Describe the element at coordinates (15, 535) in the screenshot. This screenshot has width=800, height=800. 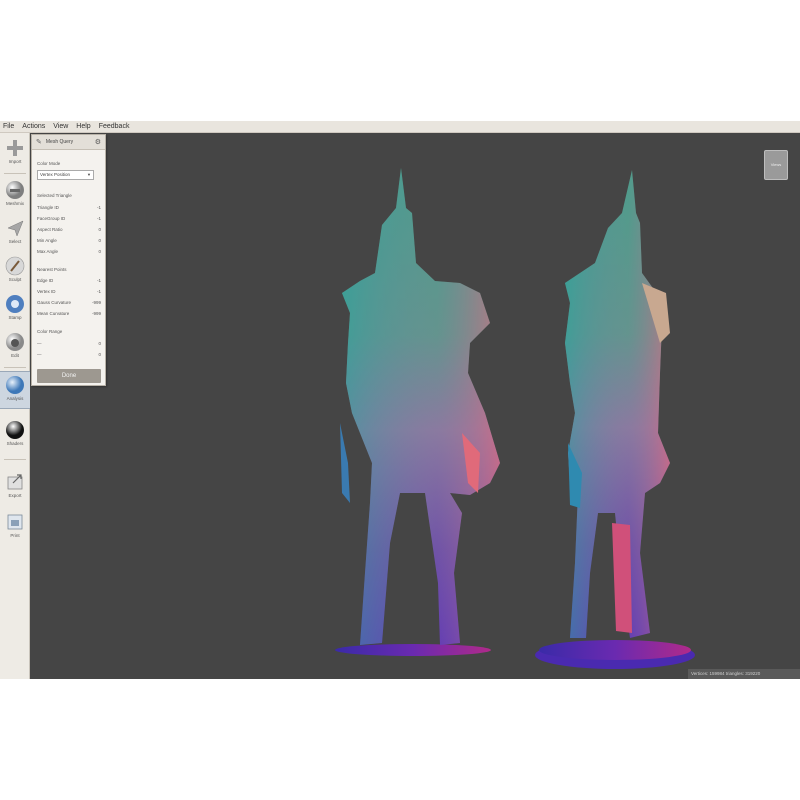
I see `tool-label: Print` at that location.